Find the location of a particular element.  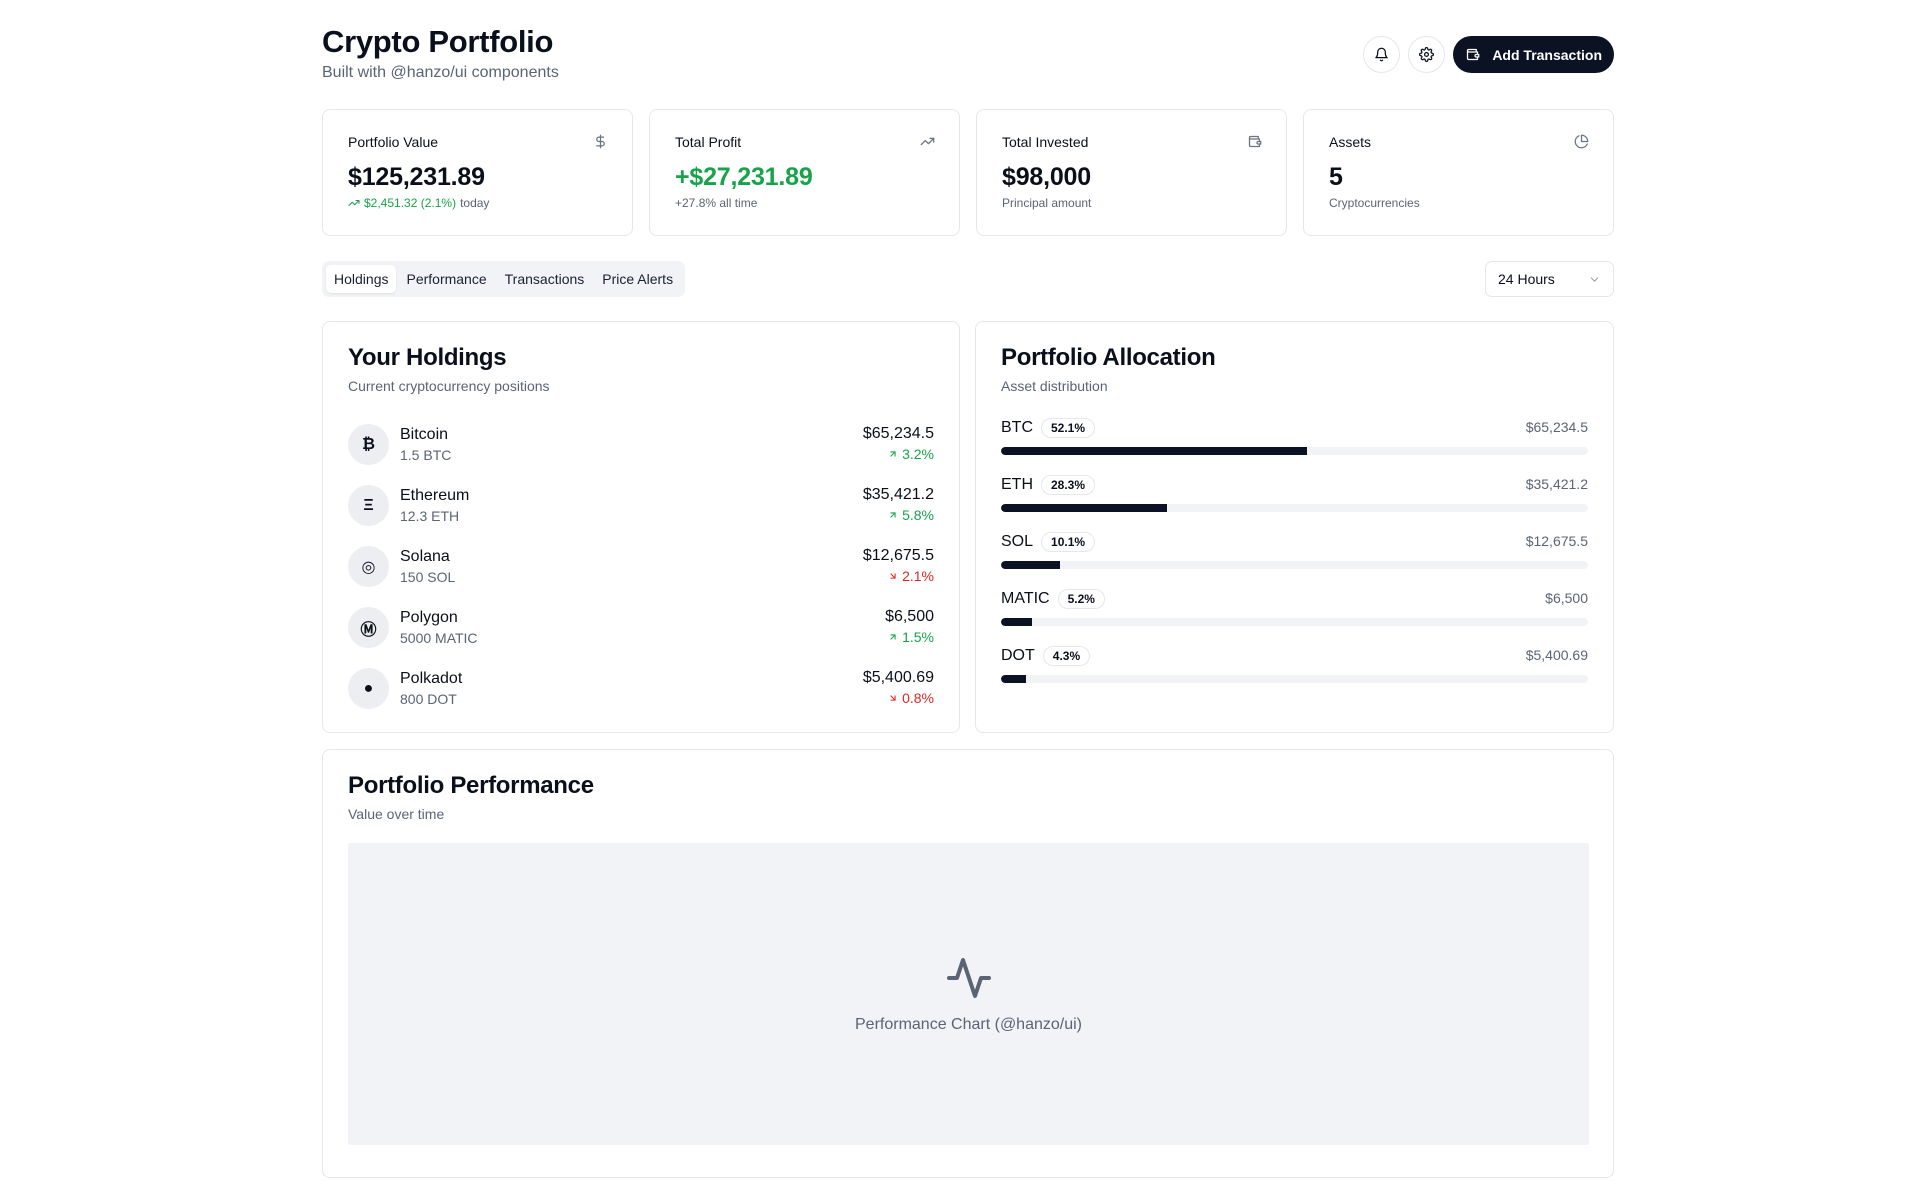

allocation-value: $65,234.5 is located at coordinates (1556, 427).